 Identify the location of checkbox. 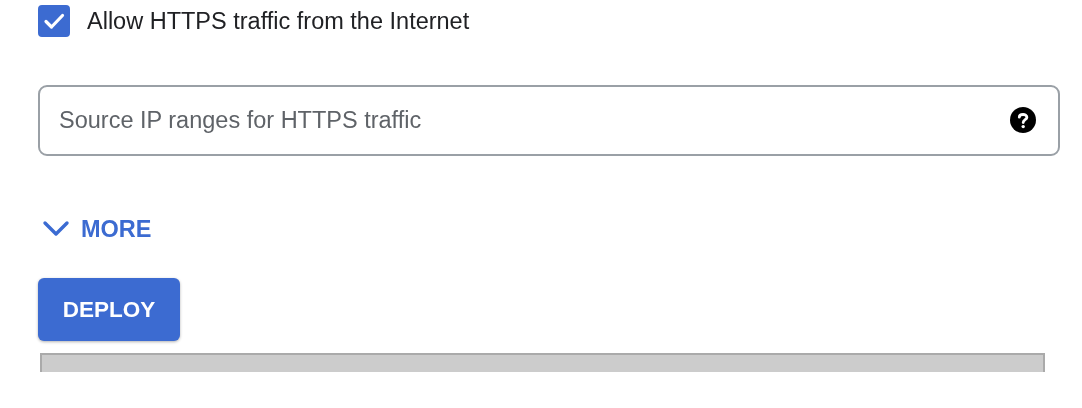
(54, 21).